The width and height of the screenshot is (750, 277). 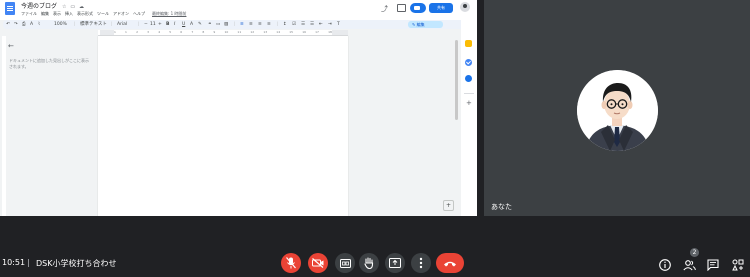 I want to click on style-select: 標準テキスト, so click(x=93, y=24).